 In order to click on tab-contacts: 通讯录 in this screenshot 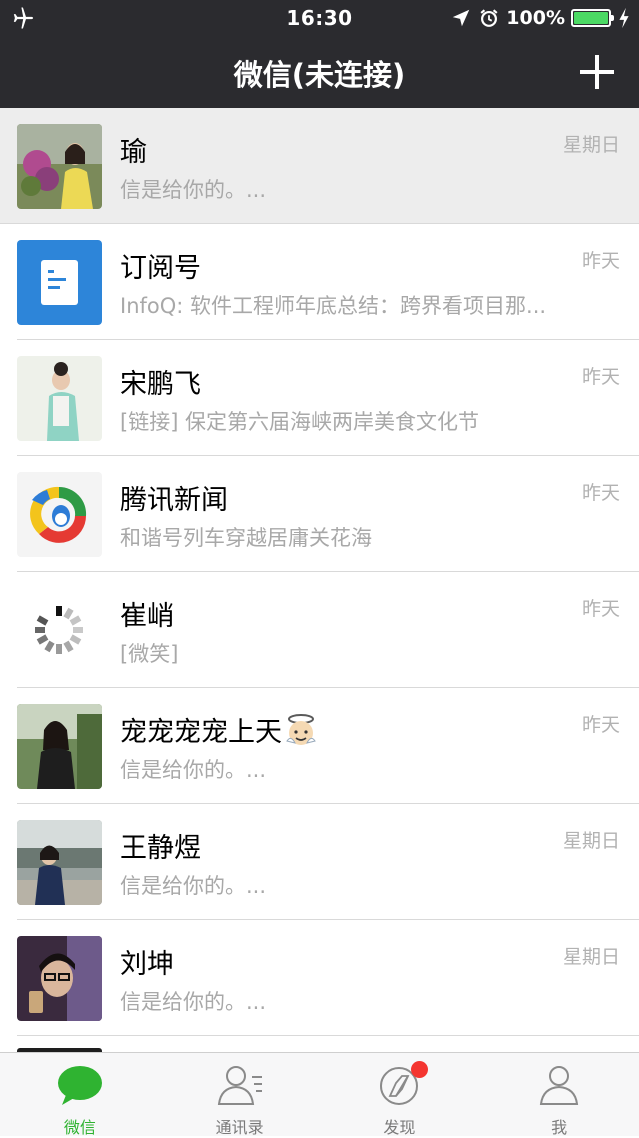, I will do `click(240, 1095)`.